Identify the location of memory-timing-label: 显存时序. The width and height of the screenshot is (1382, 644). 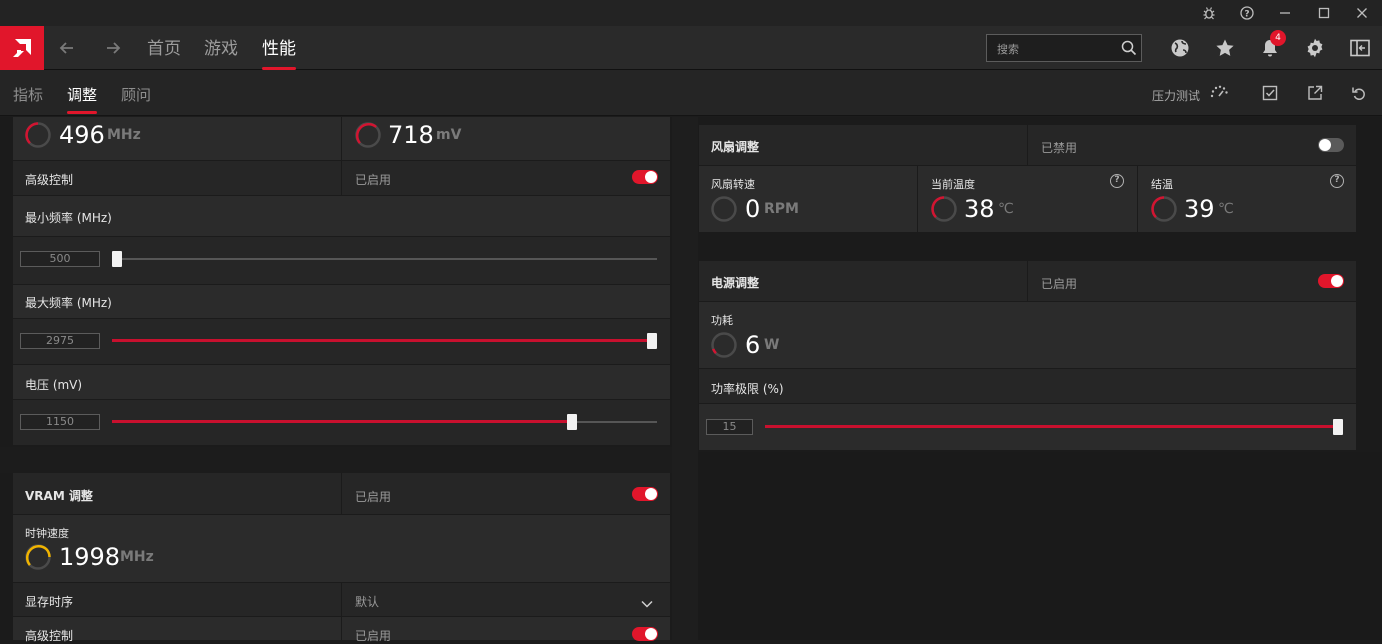
(49, 602).